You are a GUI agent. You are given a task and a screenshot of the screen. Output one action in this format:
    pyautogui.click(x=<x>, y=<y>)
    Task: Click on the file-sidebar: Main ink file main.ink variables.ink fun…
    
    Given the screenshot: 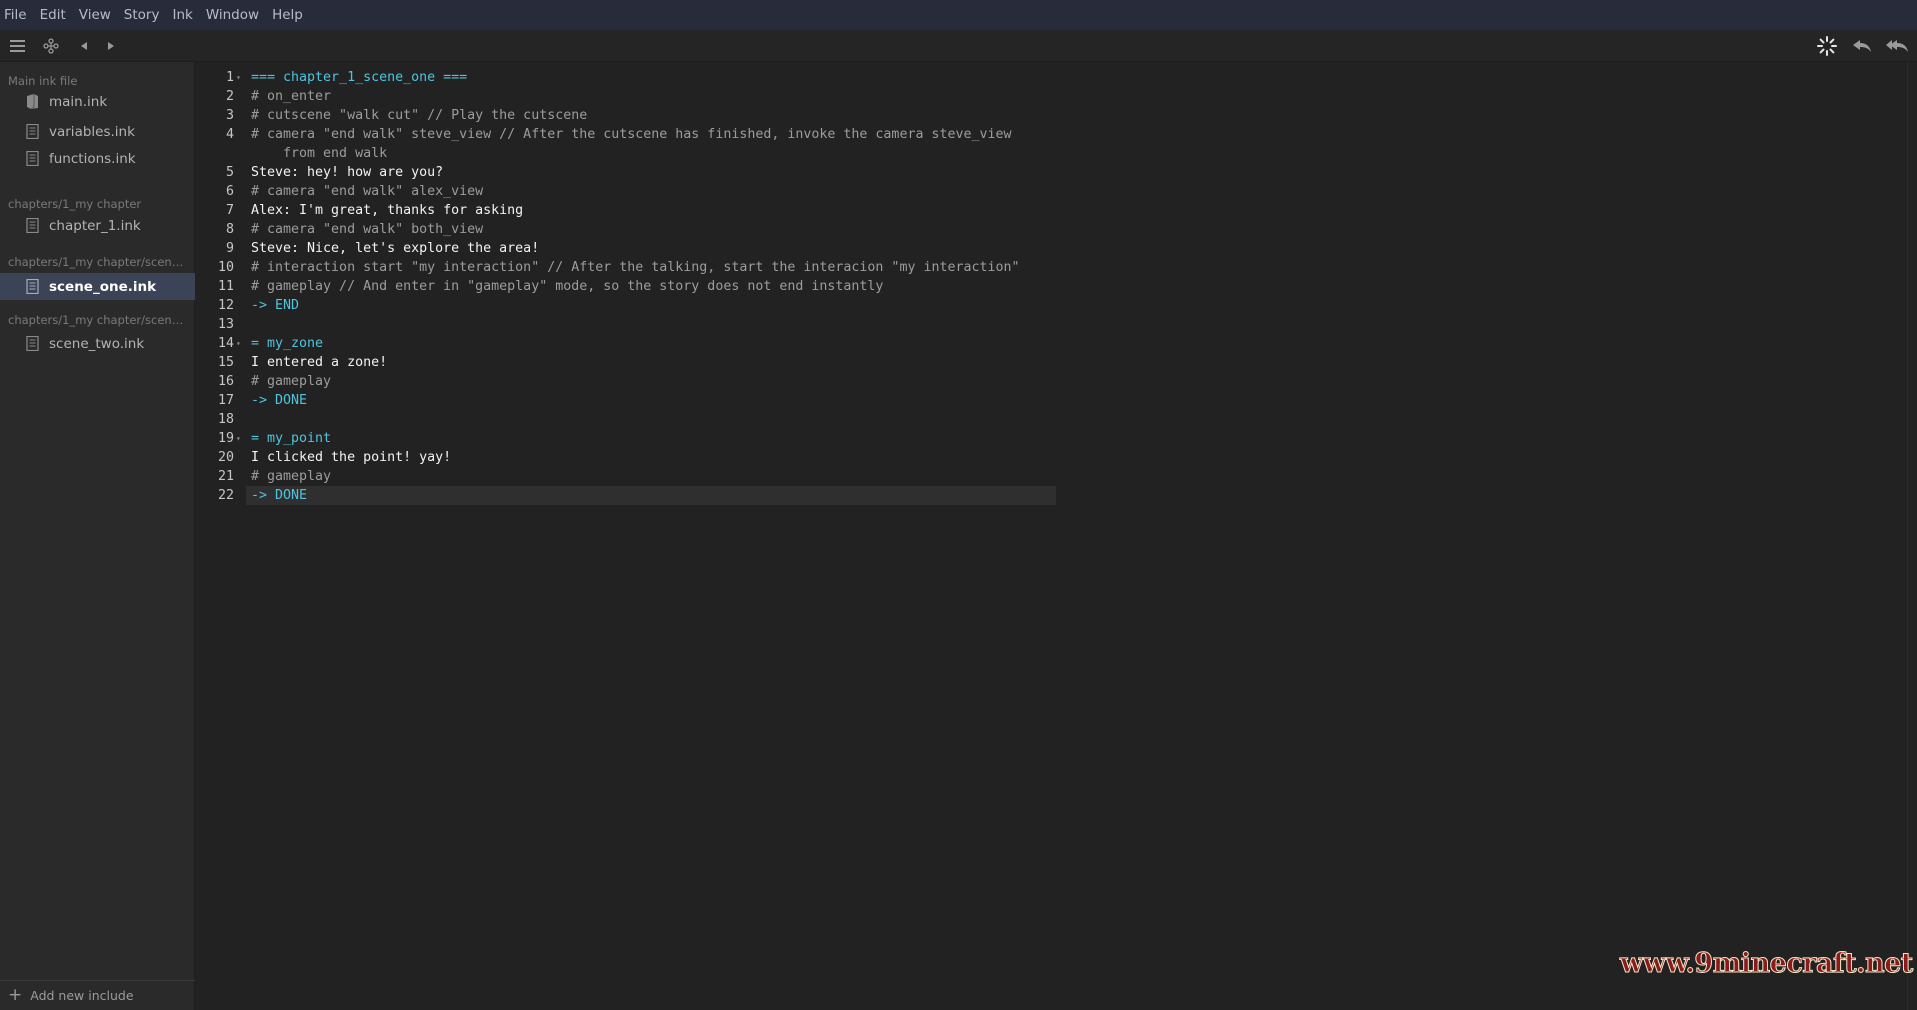 What is the action you would take?
    pyautogui.click(x=97, y=536)
    